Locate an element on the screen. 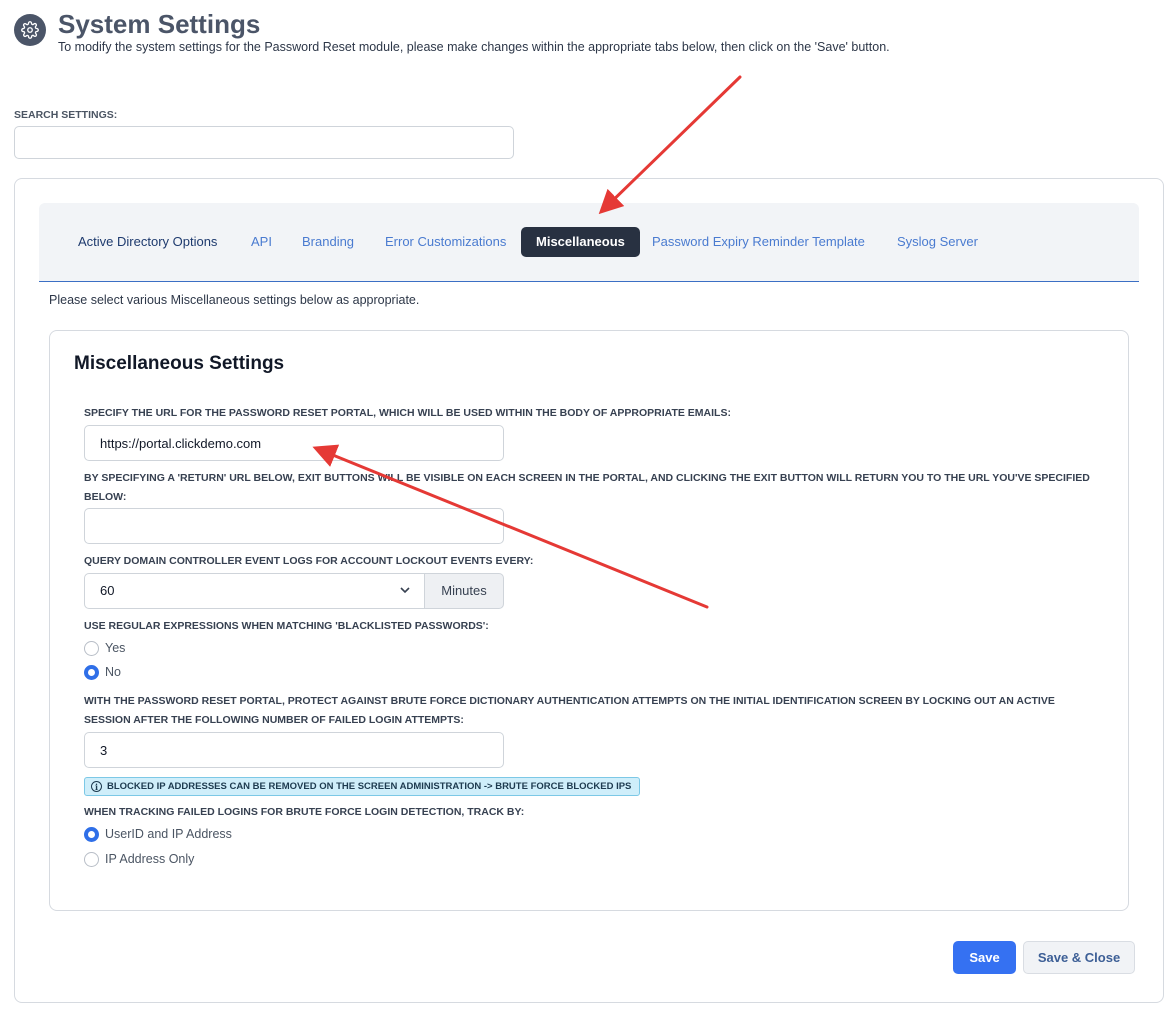  radio-userid-ip is located at coordinates (91, 834).